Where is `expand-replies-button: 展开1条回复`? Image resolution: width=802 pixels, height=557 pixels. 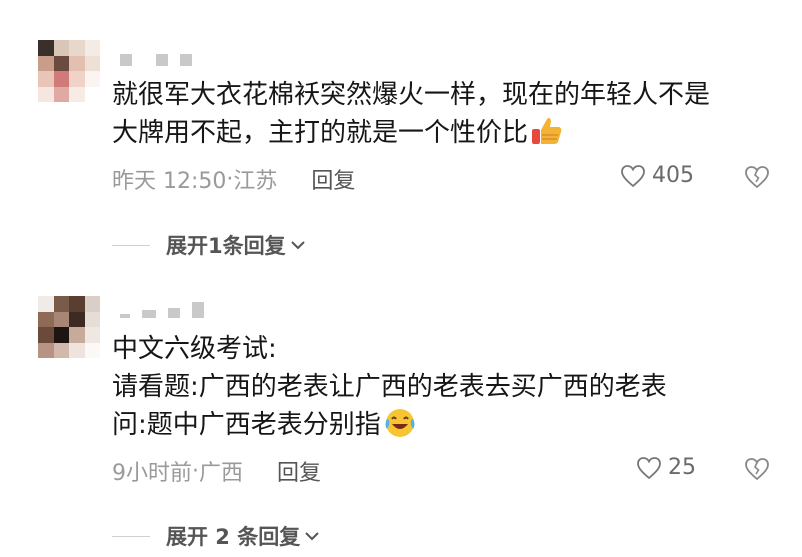
expand-replies-button: 展开1条回复 is located at coordinates (209, 245).